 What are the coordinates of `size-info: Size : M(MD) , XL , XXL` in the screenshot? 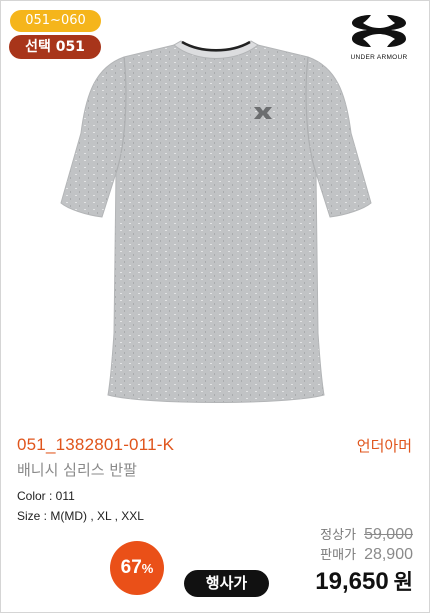 It's located at (80, 516).